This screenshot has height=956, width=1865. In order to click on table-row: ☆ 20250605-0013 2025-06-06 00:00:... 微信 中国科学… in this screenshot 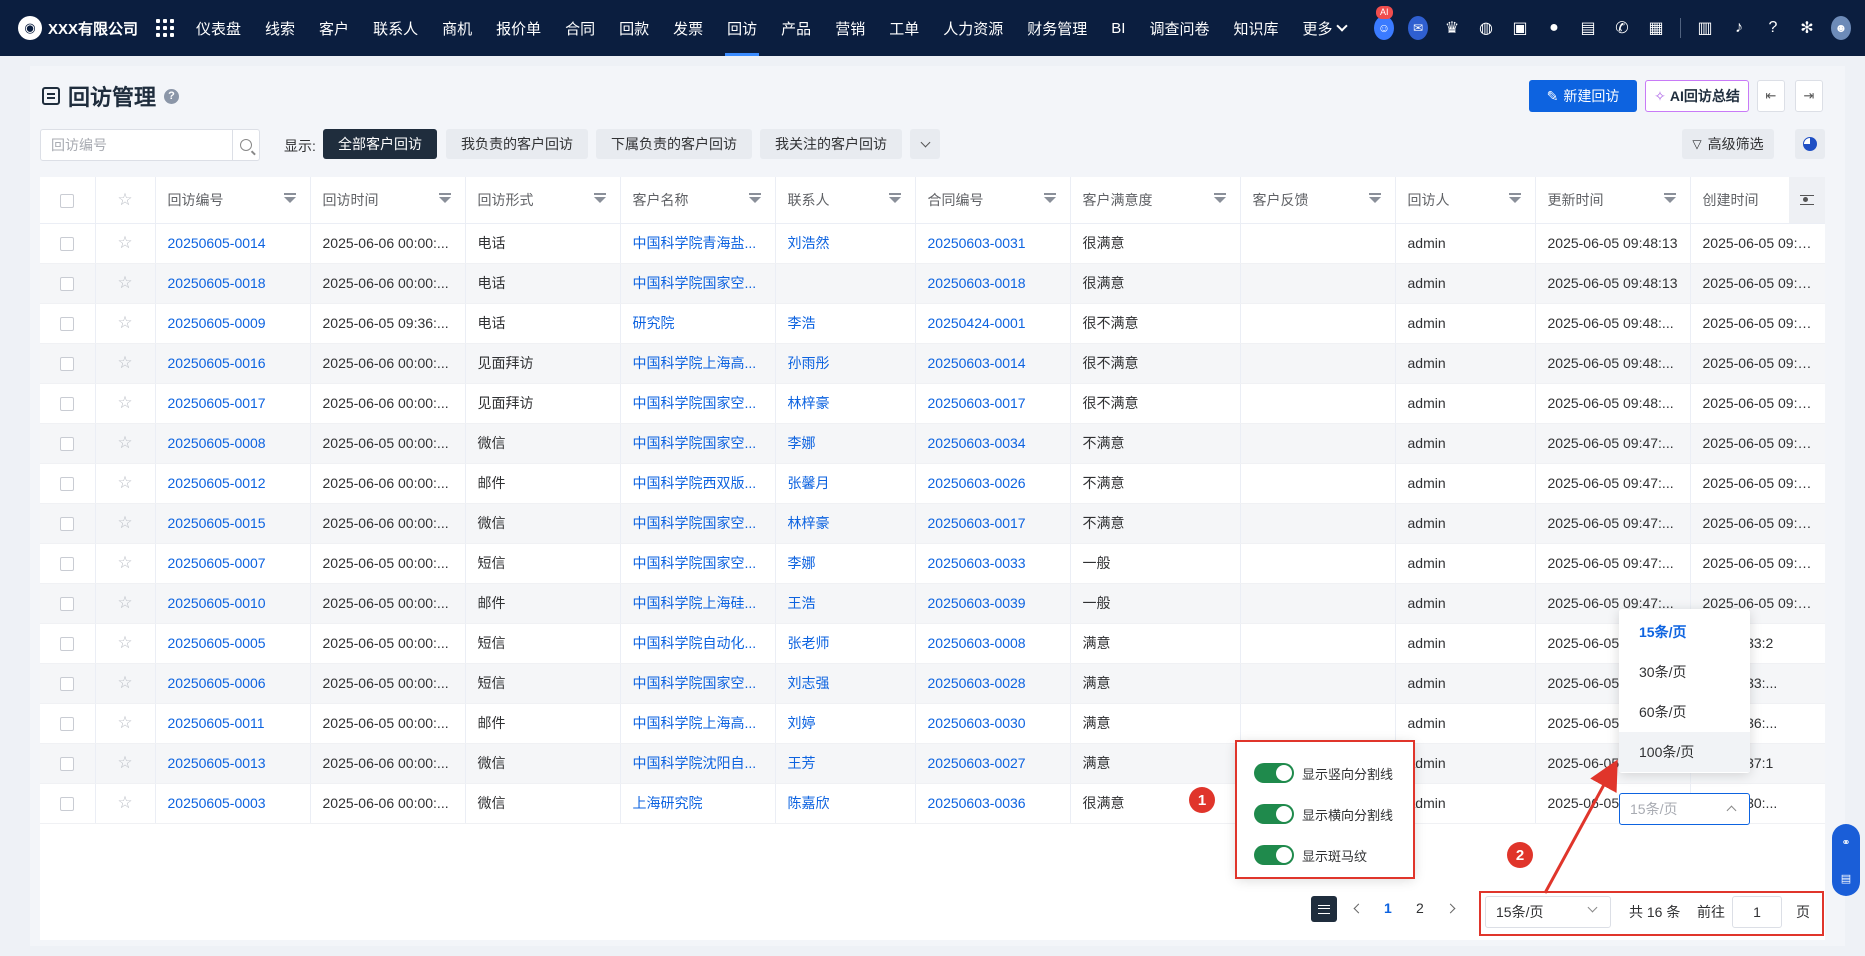, I will do `click(932, 763)`.